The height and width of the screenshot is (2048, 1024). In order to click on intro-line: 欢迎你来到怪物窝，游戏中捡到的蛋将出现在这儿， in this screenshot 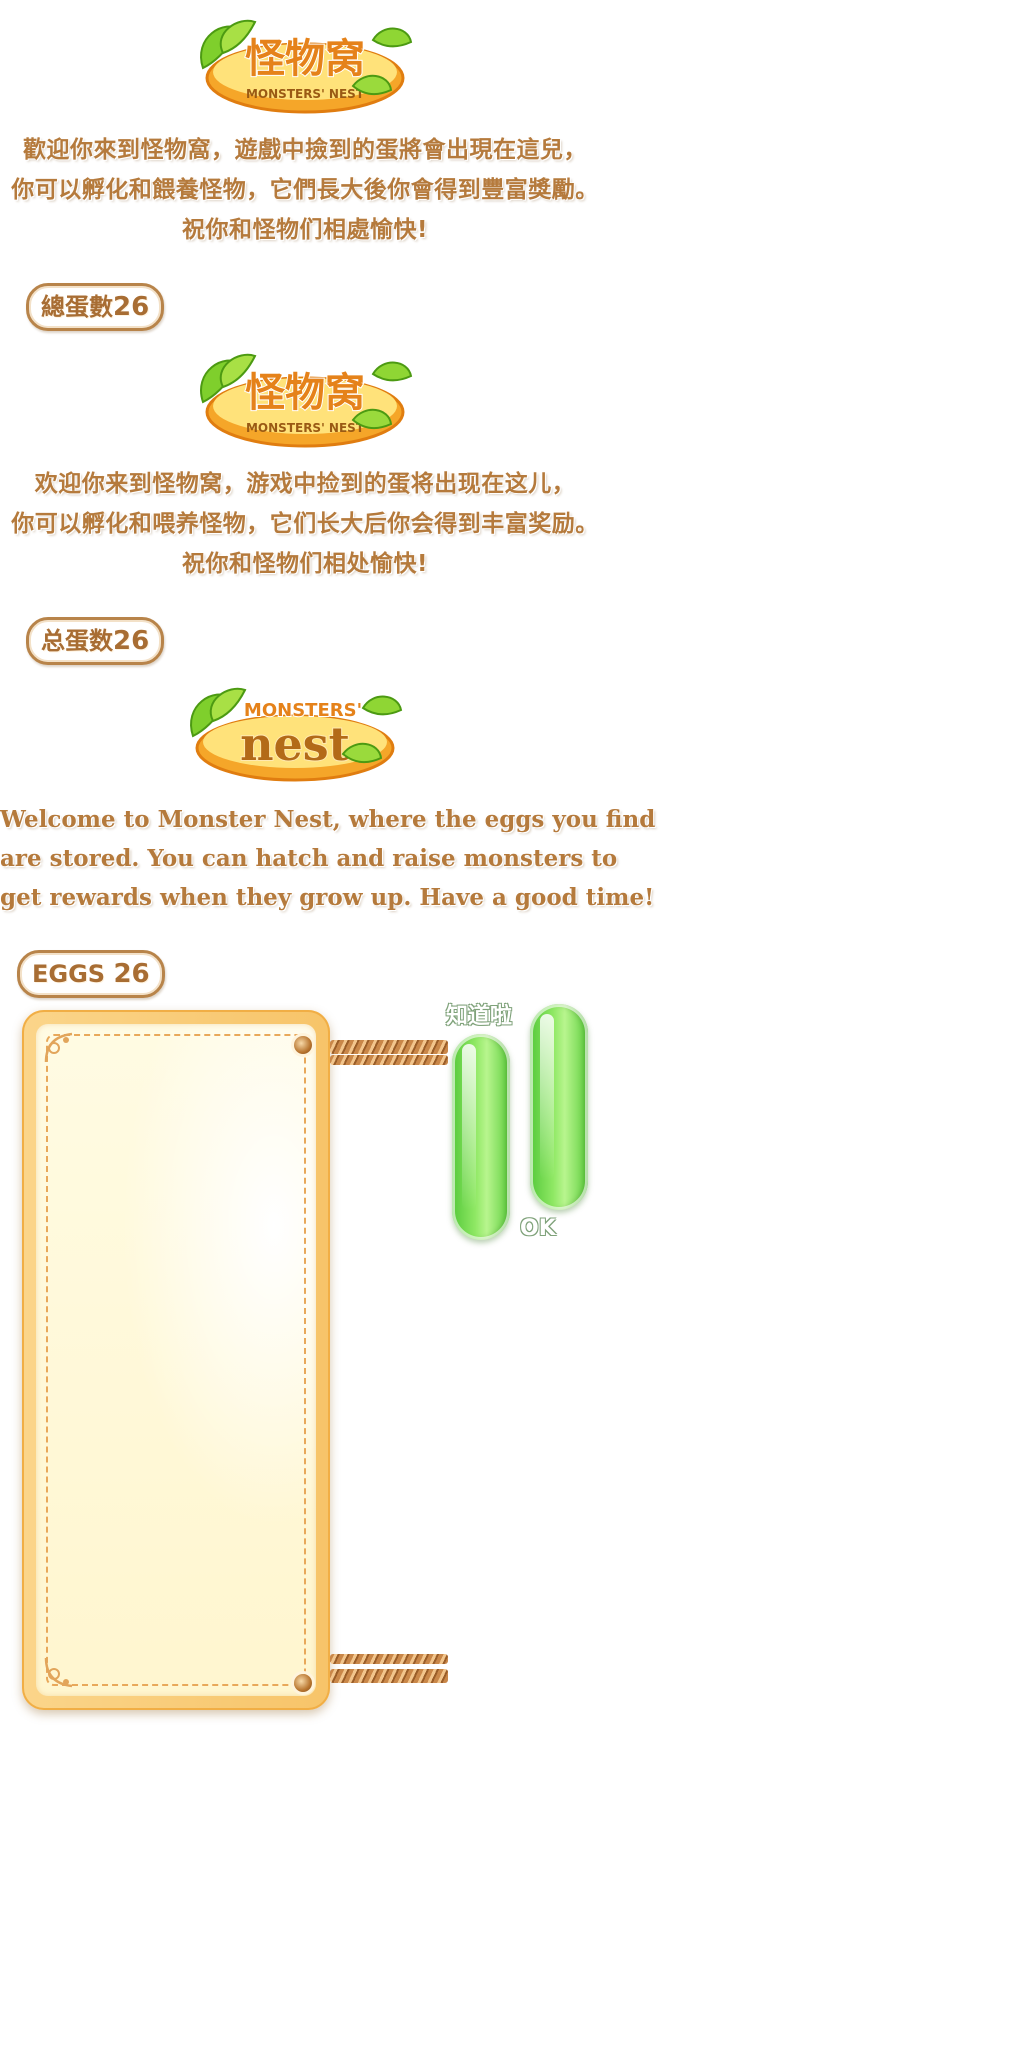, I will do `click(305, 484)`.